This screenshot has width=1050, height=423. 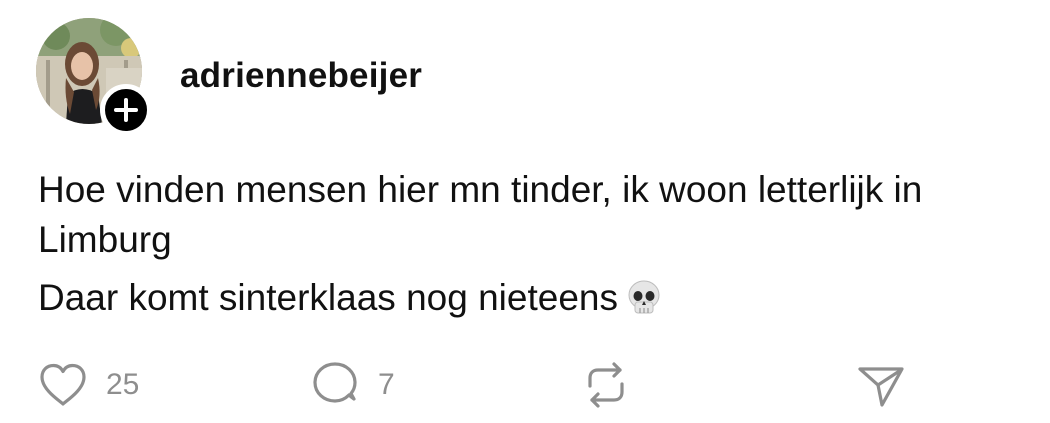 I want to click on like-button: 25, so click(x=88, y=385).